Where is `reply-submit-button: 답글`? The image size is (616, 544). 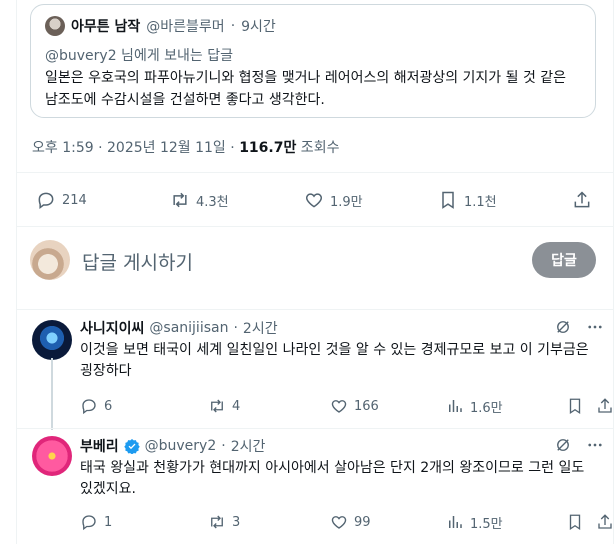
reply-submit-button: 답글 is located at coordinates (564, 260).